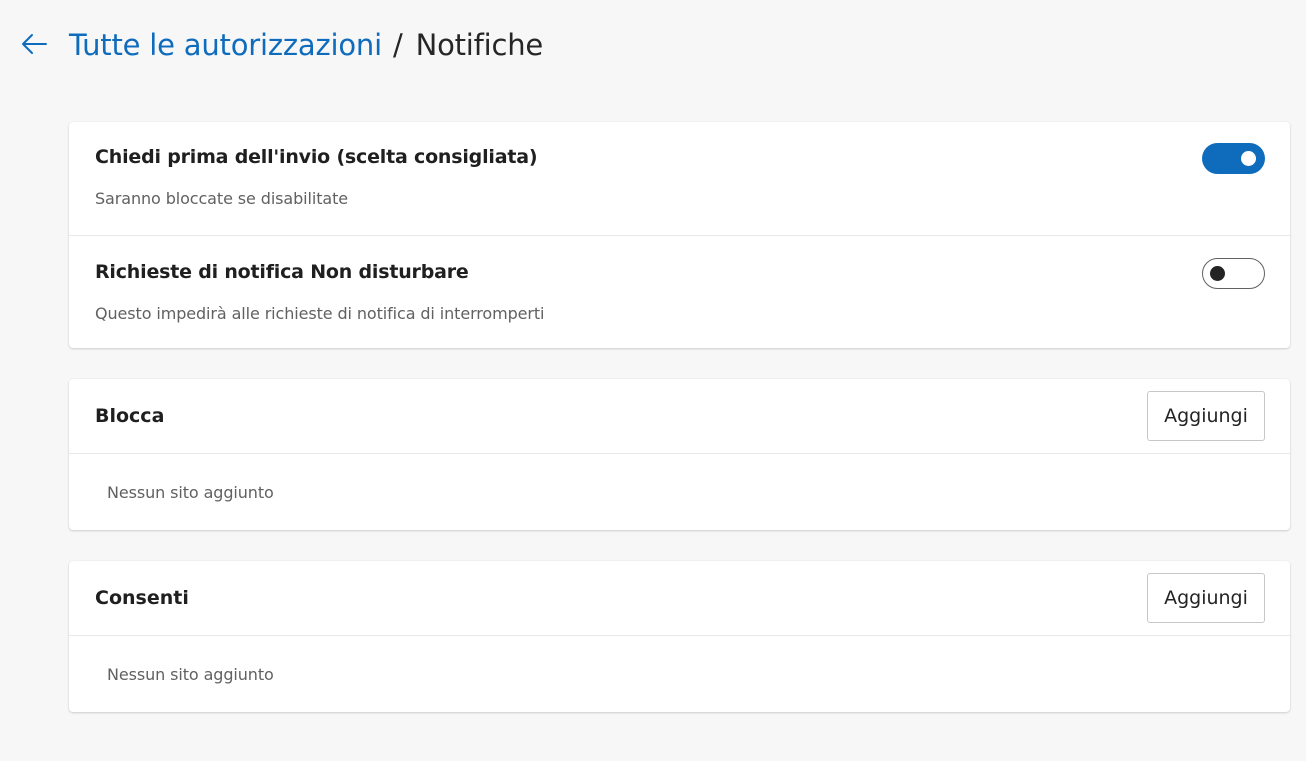 This screenshot has height=761, width=1306. I want to click on breadcrumb: Tutte le autorizzazioni / Notifiche, so click(306, 45).